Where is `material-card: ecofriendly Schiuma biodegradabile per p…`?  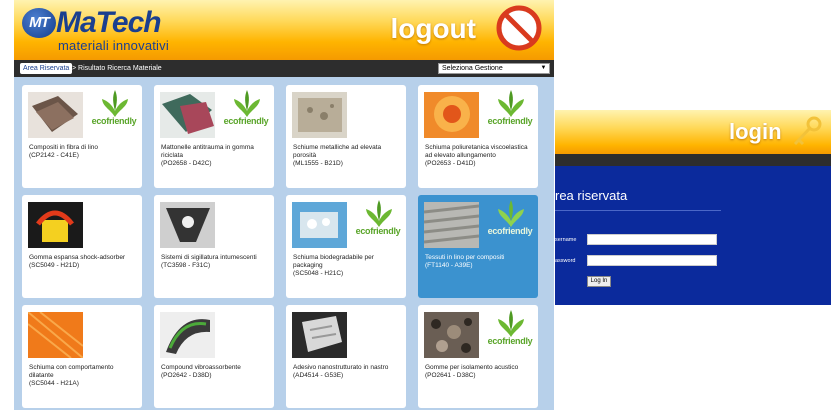
material-card: ecofriendly Schiuma biodegradabile per p… is located at coordinates (346, 246).